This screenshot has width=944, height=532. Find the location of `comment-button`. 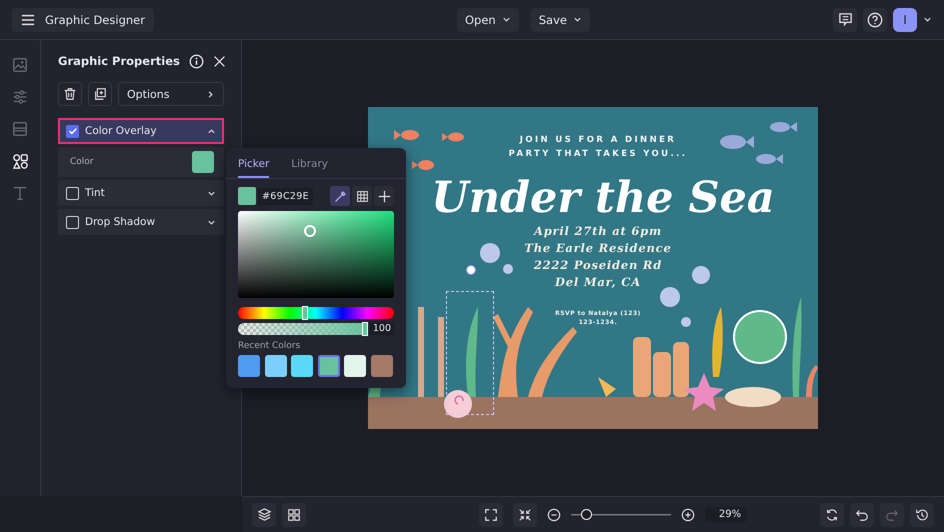

comment-button is located at coordinates (845, 20).